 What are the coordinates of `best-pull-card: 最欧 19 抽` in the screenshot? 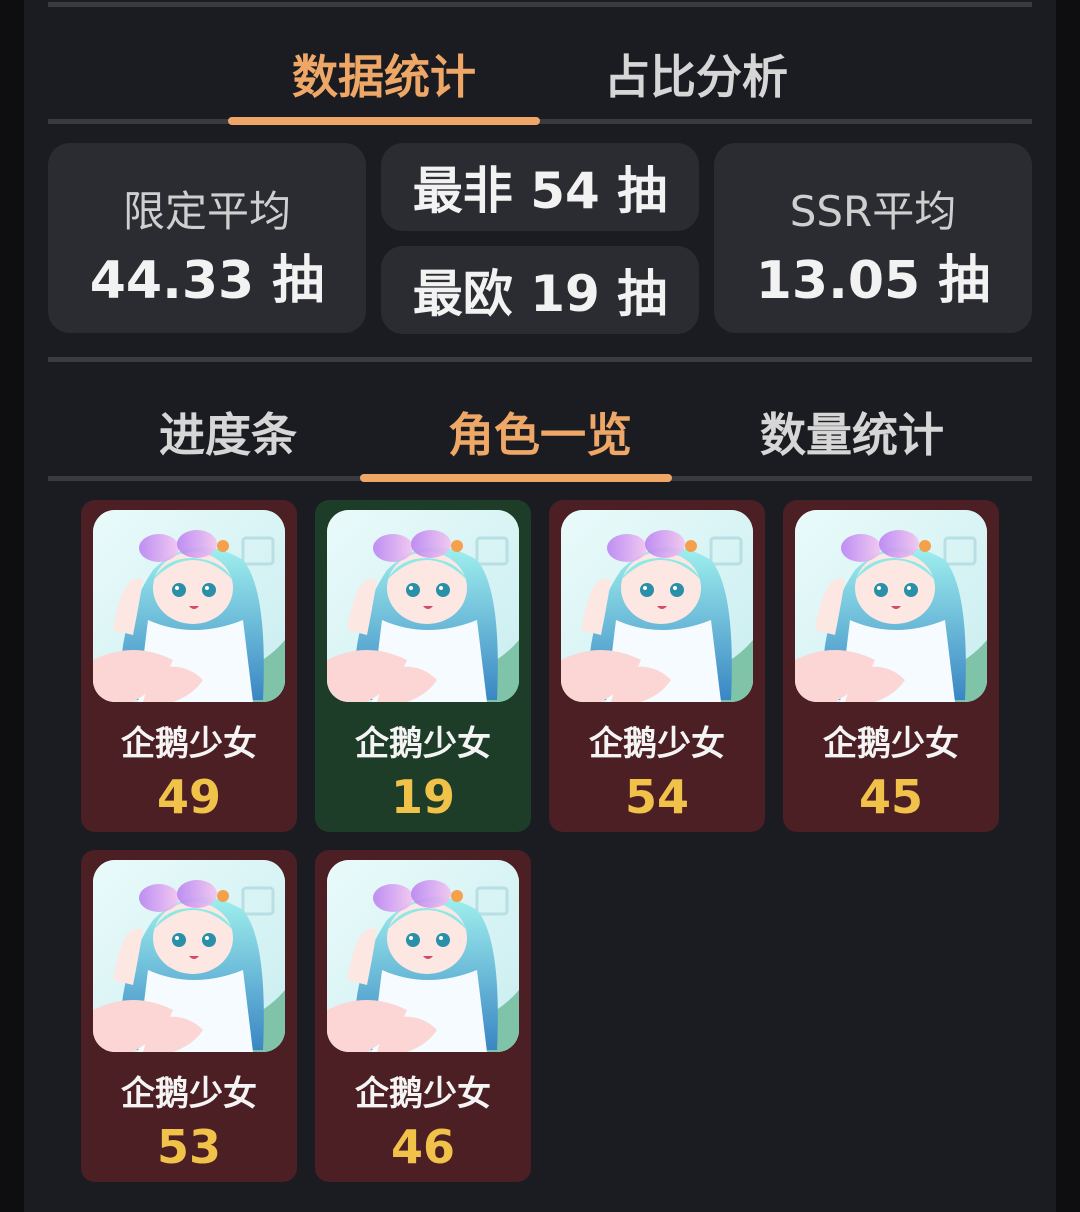 It's located at (540, 290).